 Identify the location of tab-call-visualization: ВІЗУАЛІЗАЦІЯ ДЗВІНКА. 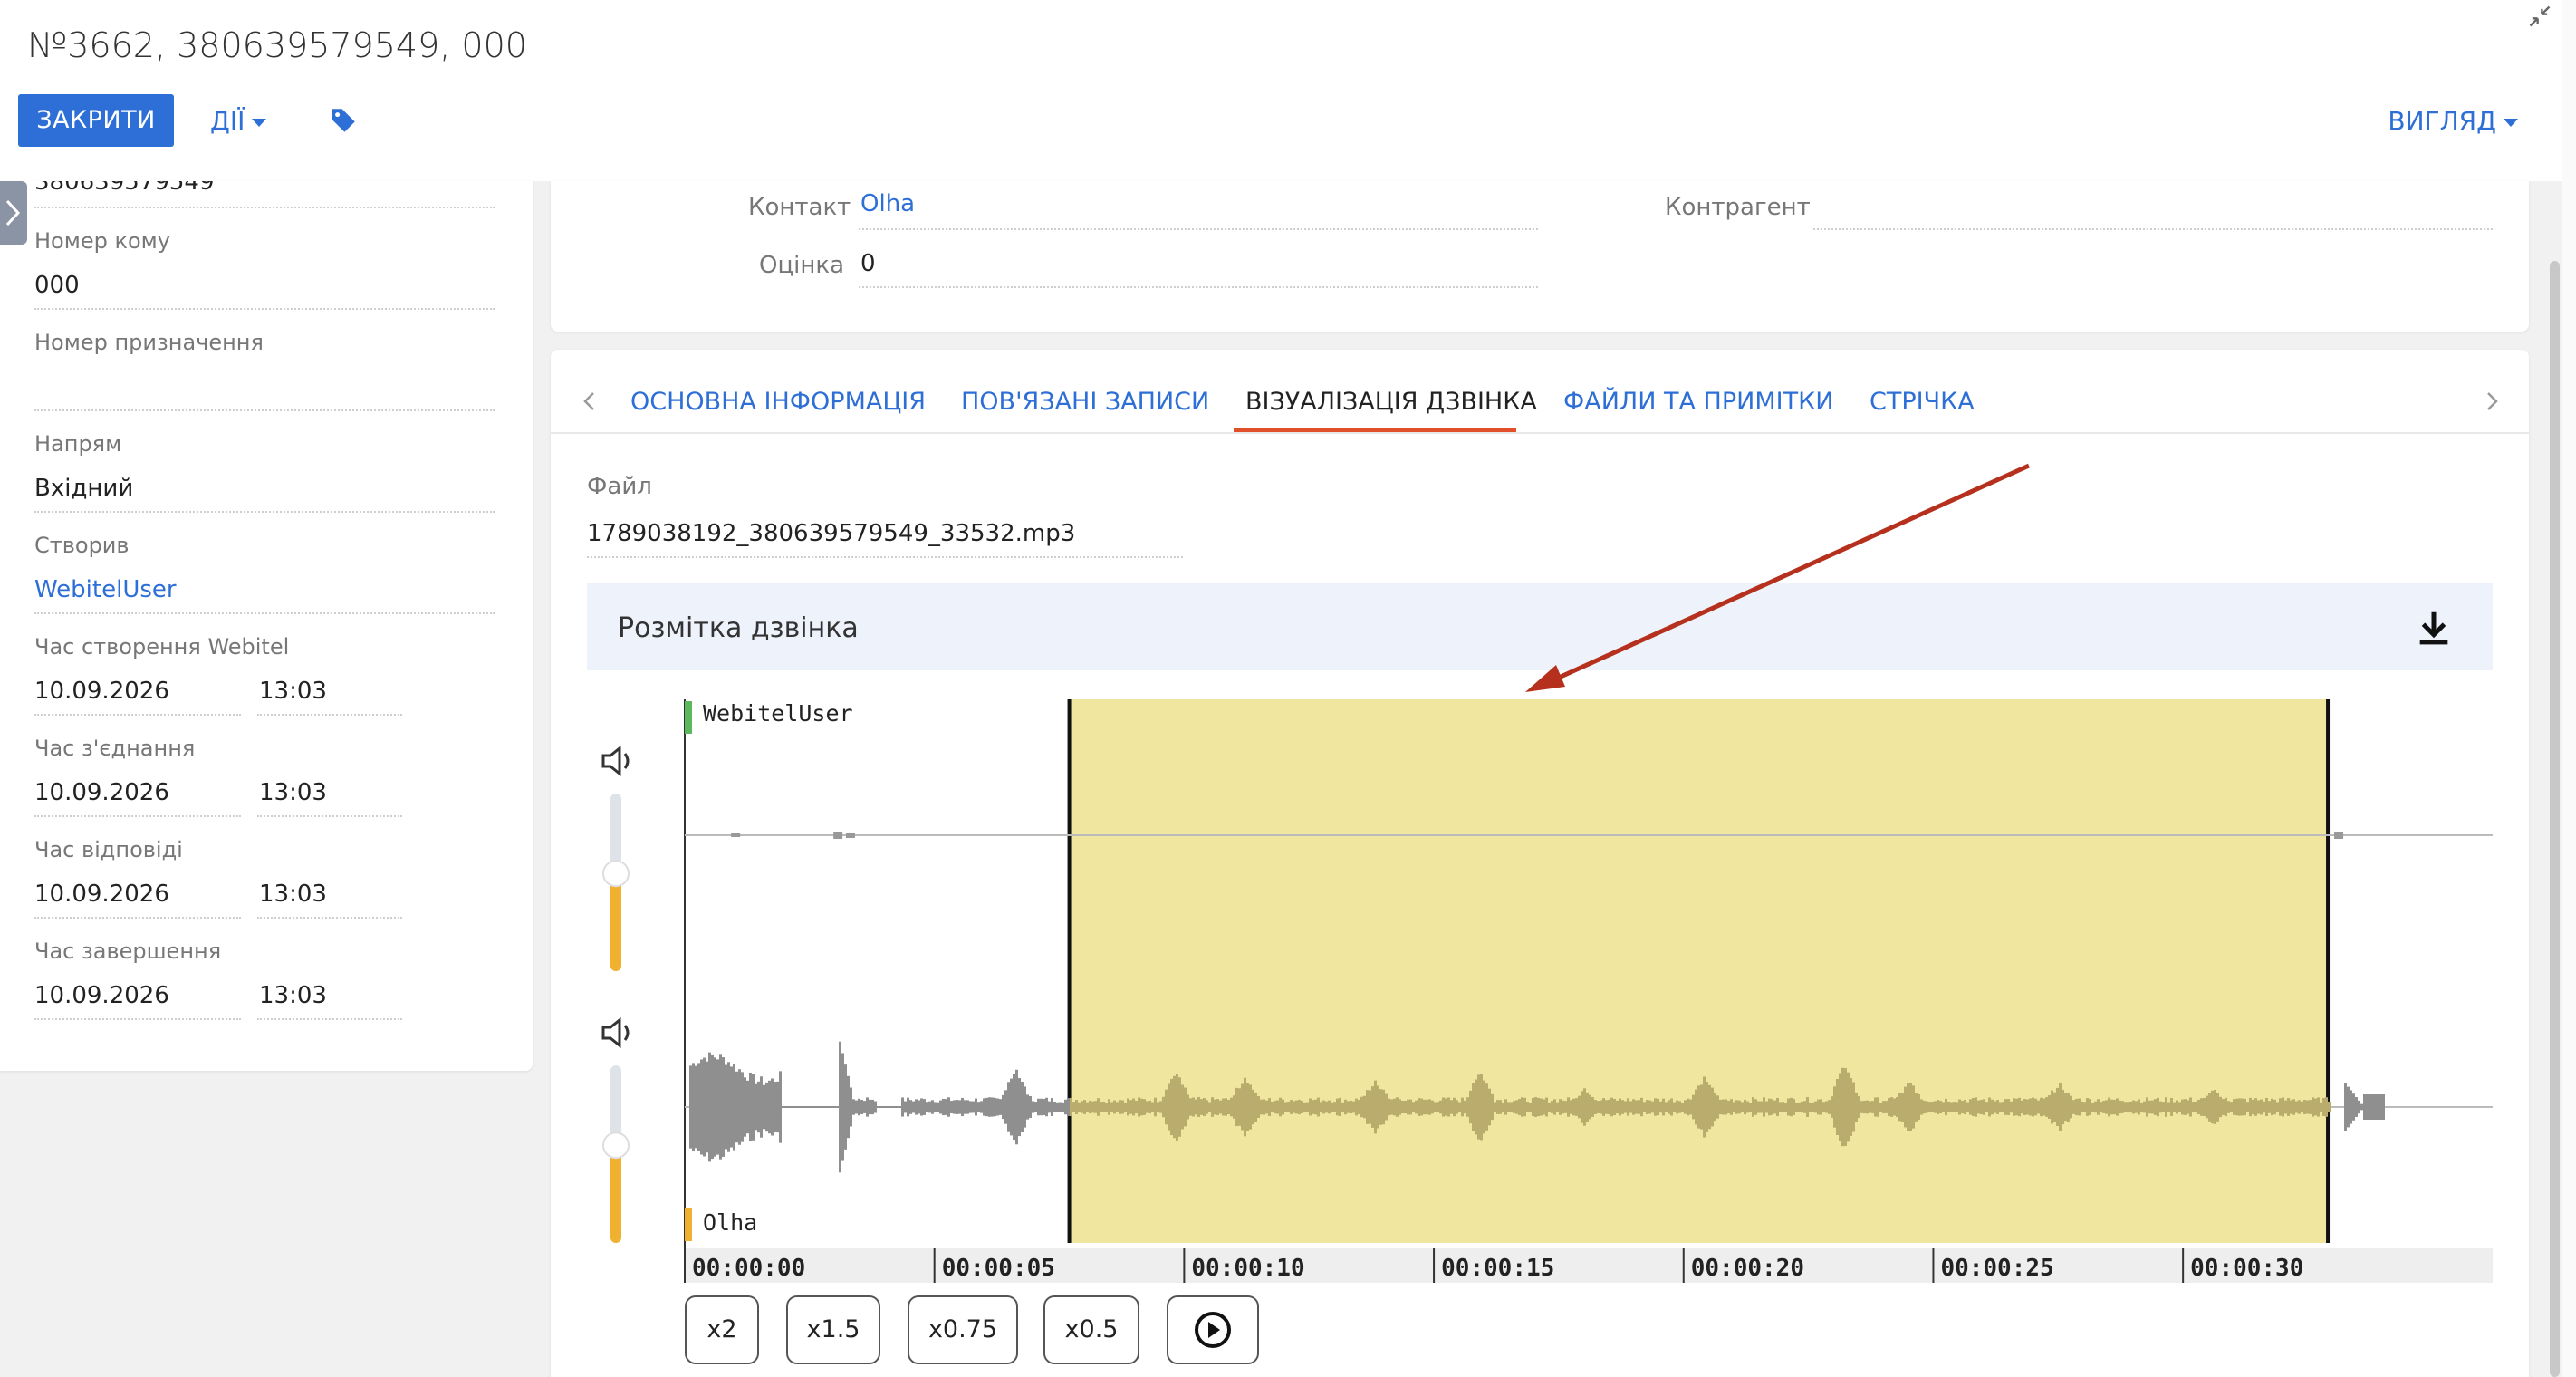
(1391, 402).